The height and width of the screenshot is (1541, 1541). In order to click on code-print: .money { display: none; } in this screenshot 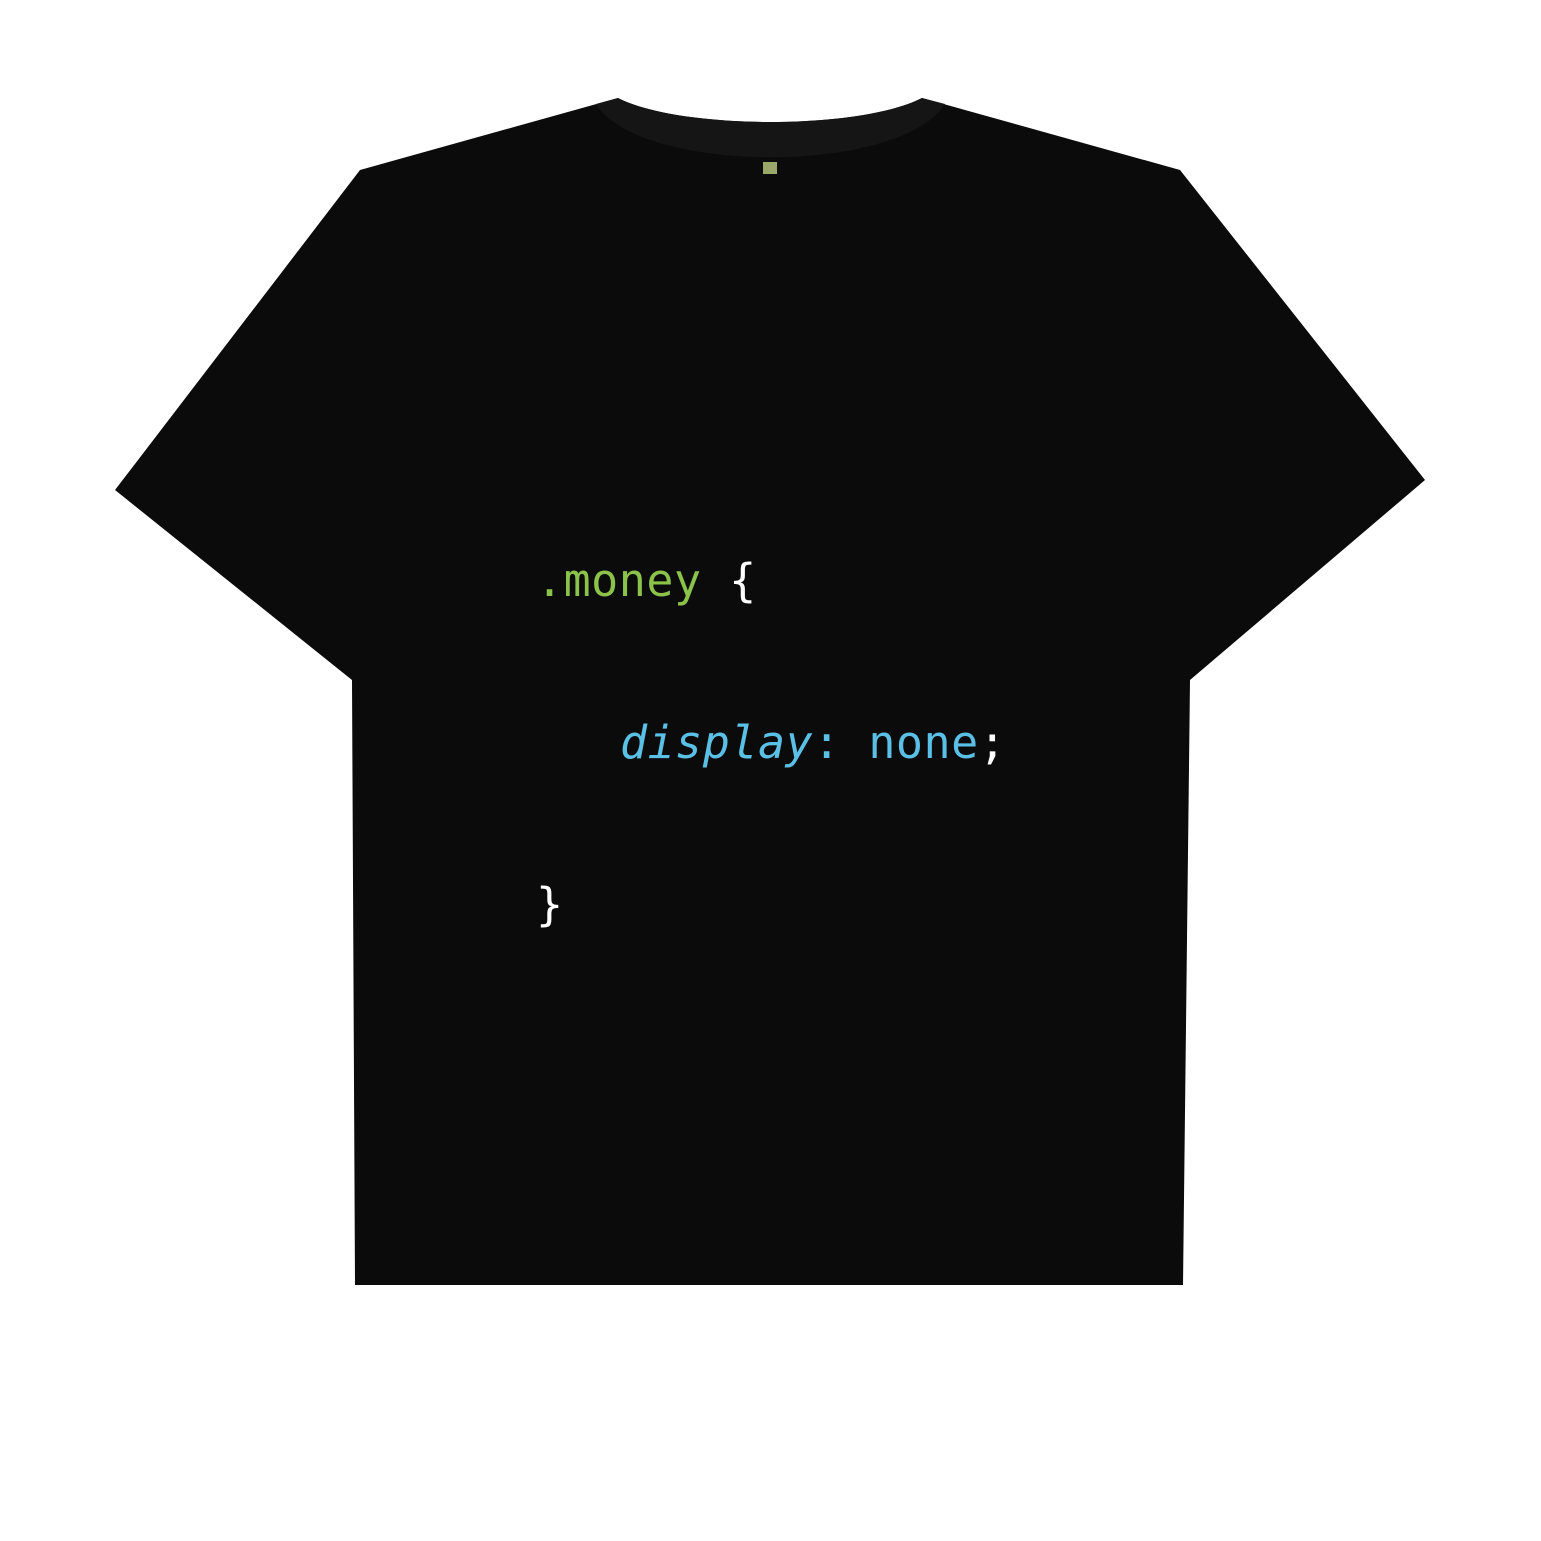, I will do `click(771, 743)`.